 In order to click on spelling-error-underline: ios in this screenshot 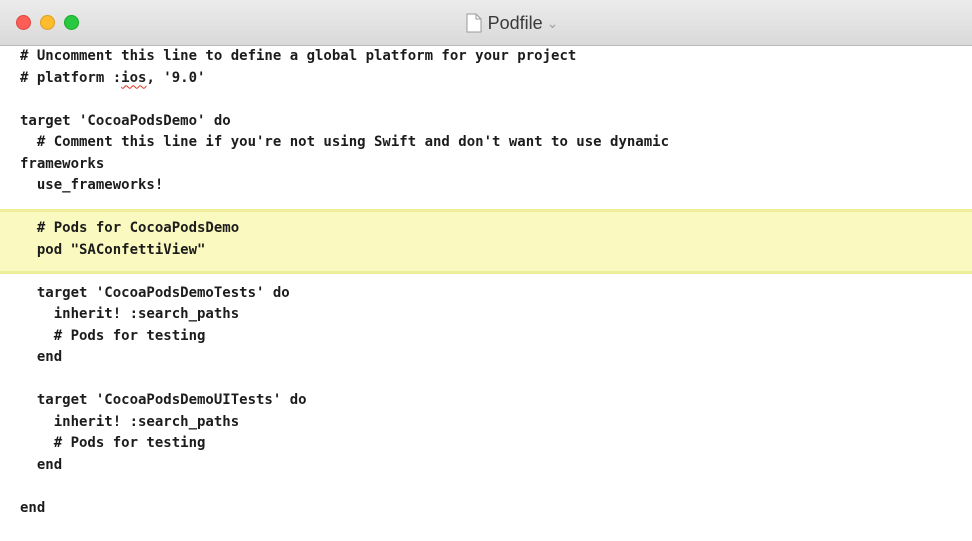, I will do `click(134, 77)`.